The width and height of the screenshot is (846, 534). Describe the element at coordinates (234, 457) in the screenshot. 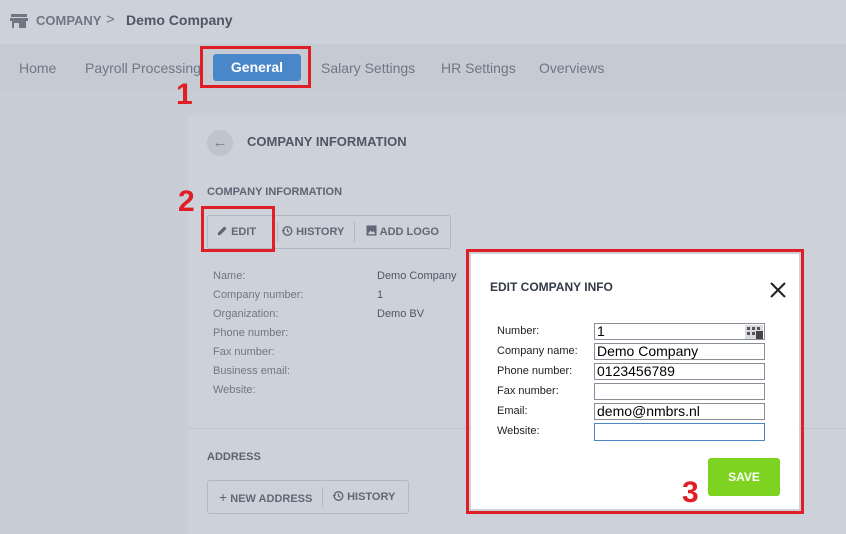

I see `section-address: ADDRESS` at that location.